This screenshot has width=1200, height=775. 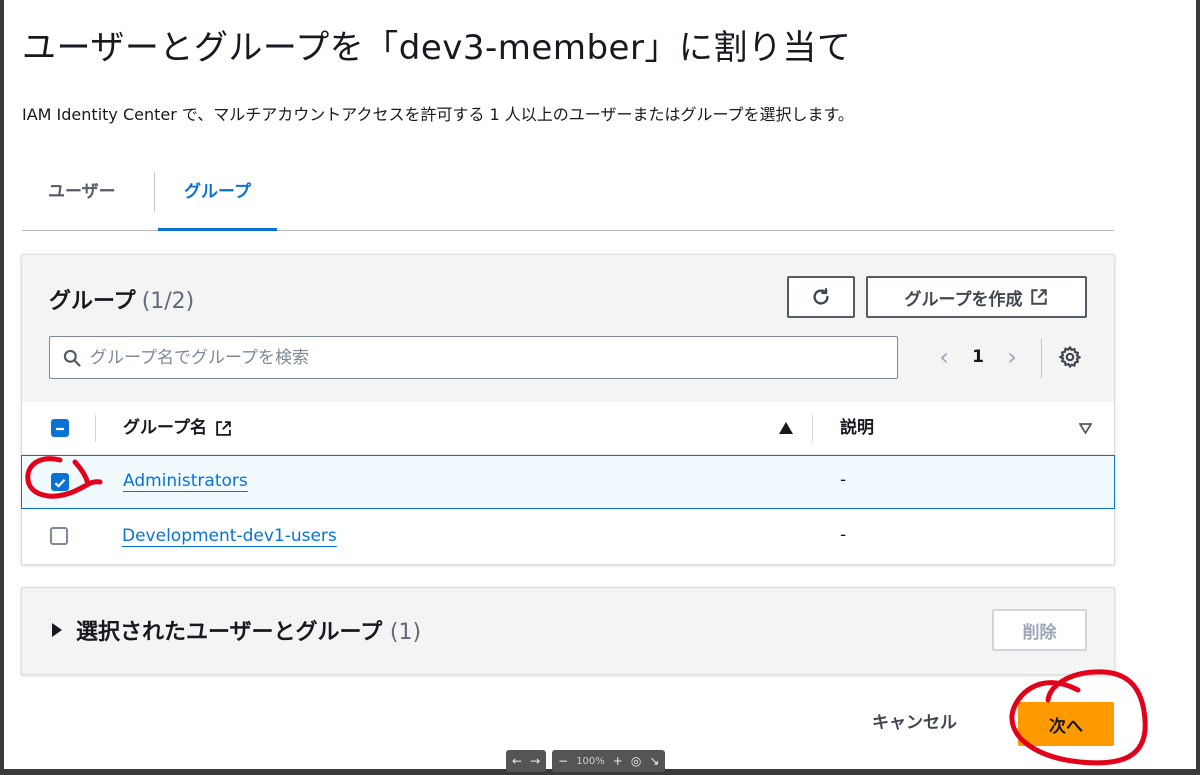 What do you see at coordinates (517, 761) in the screenshot?
I see `arrow-left-icon: ←` at bounding box center [517, 761].